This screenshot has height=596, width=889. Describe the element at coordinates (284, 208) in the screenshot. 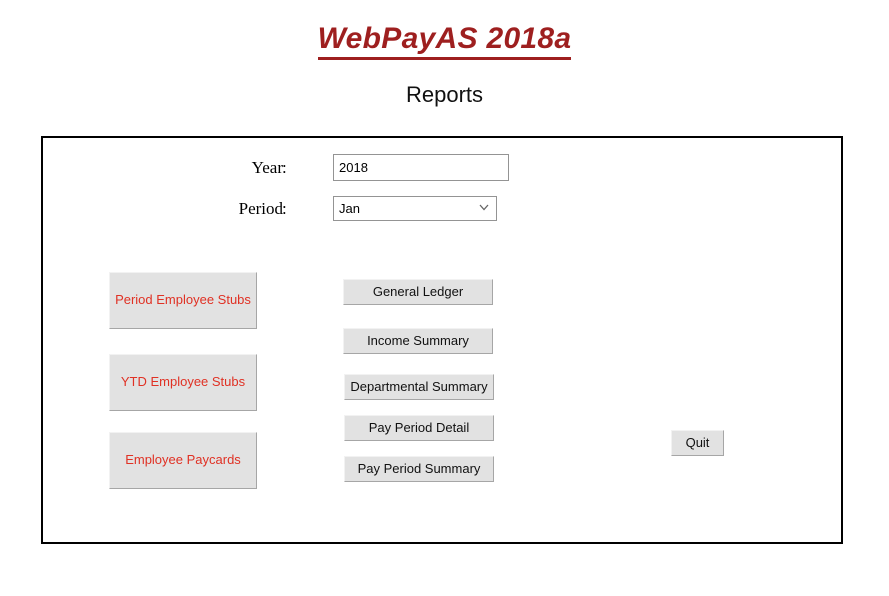

I see `period-colon: :` at that location.